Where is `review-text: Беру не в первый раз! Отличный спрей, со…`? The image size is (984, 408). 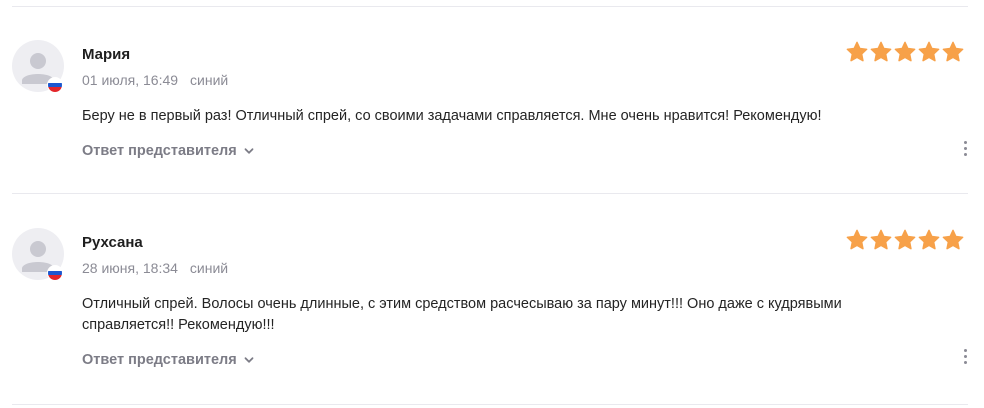 review-text: Беру не в первый раз! Отличный спрей, со… is located at coordinates (452, 116).